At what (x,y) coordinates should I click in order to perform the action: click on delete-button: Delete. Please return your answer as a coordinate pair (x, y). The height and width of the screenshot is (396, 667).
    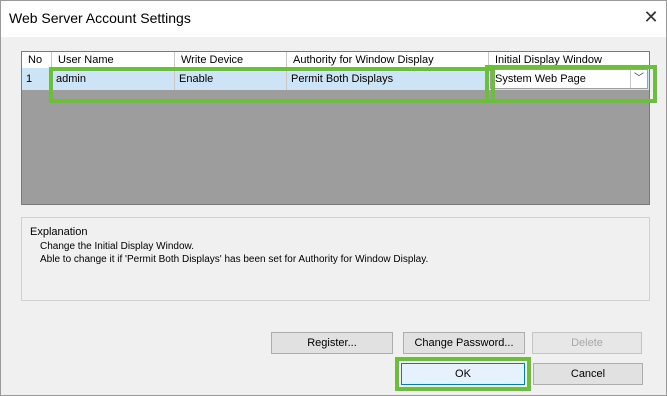
    Looking at the image, I should click on (587, 343).